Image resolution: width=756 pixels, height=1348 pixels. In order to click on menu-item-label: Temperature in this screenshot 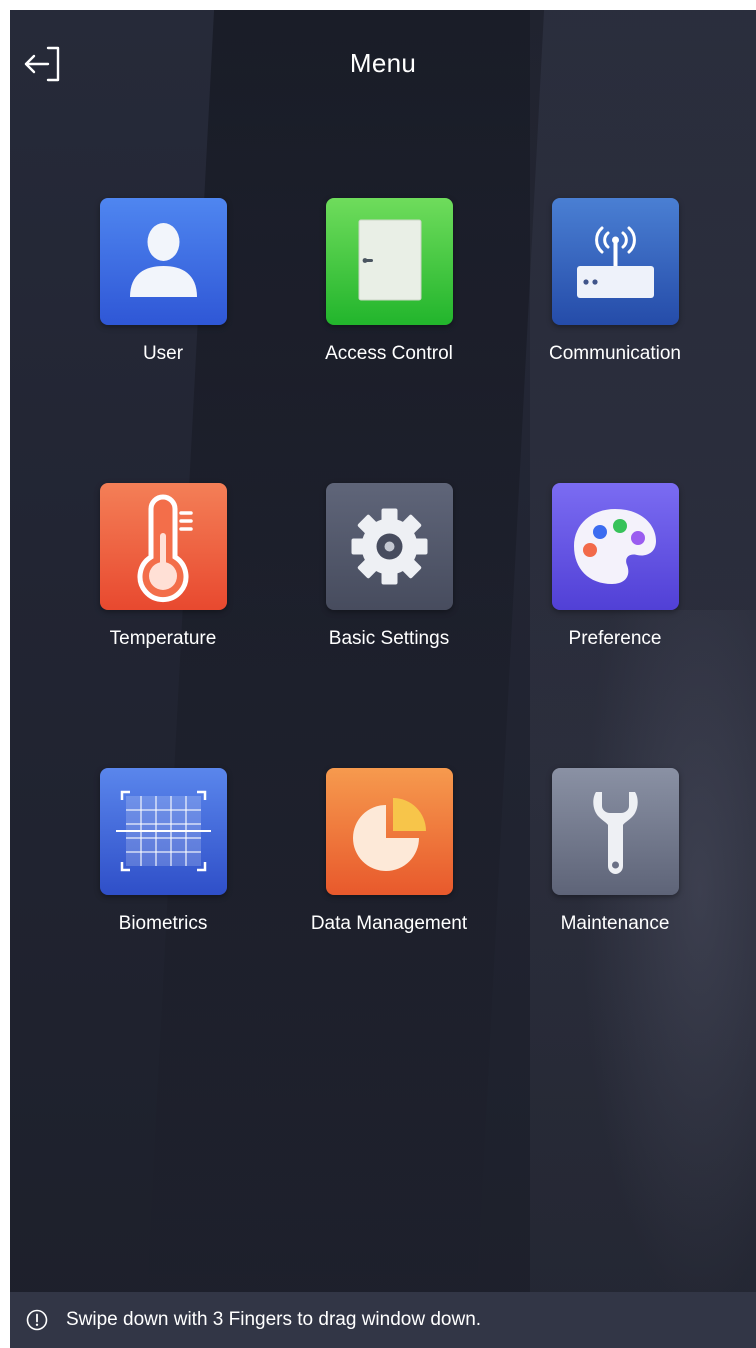, I will do `click(163, 638)`.